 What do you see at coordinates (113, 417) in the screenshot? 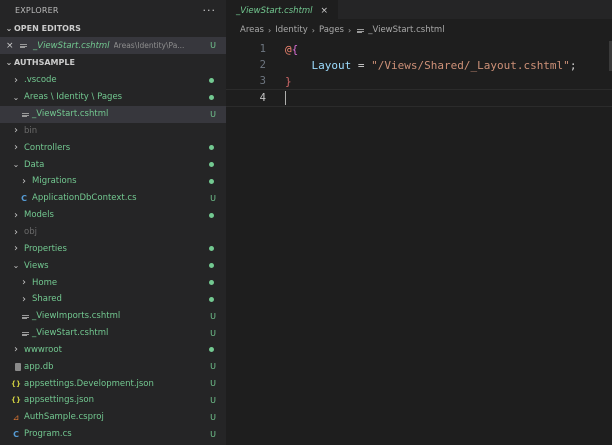
I see `tree-item: ⊿ AuthSample.csproj U` at bounding box center [113, 417].